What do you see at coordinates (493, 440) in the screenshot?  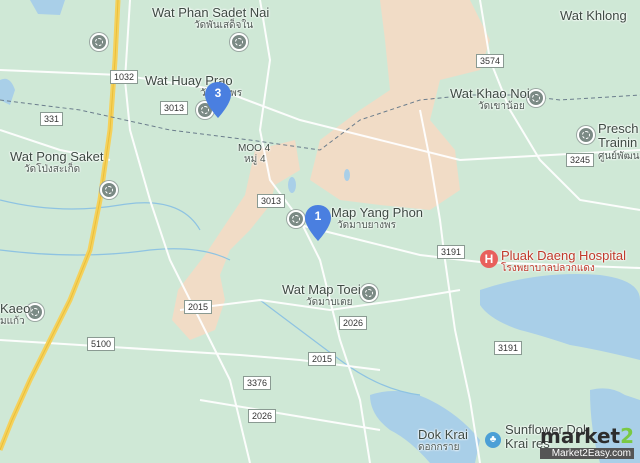 I see `resort-icon: ♣` at bounding box center [493, 440].